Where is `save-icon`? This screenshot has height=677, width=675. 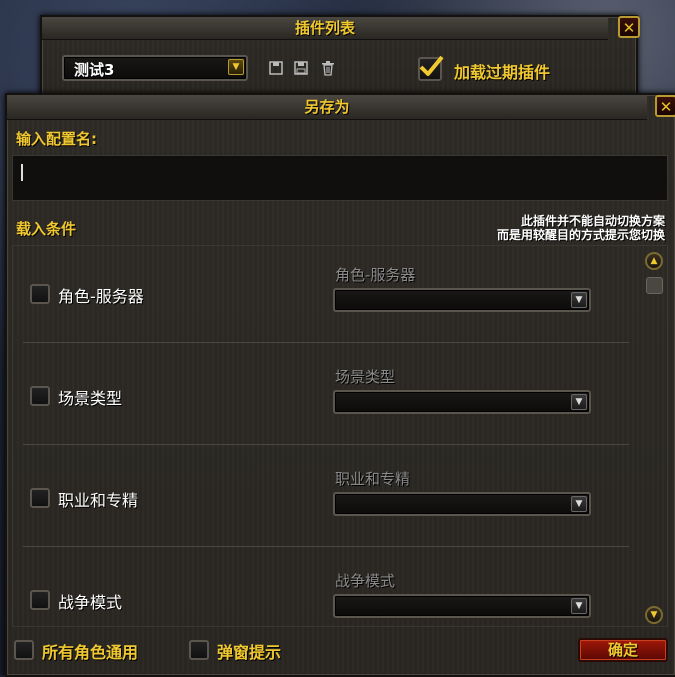
save-icon is located at coordinates (276, 68).